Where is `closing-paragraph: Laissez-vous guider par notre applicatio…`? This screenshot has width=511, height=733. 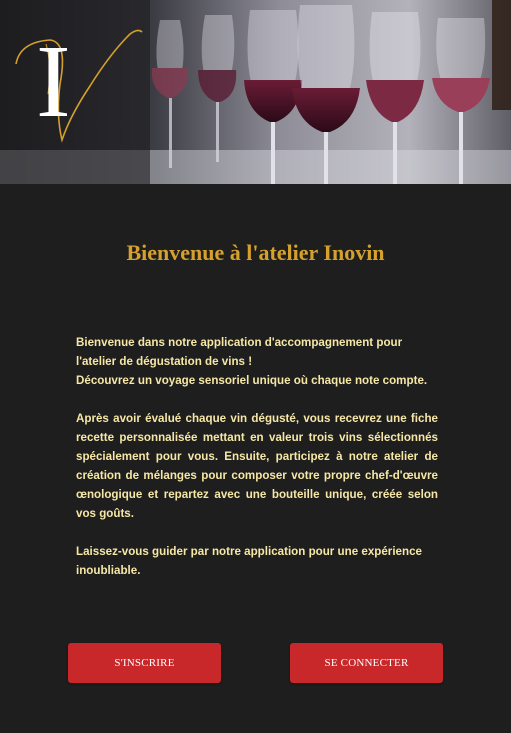
closing-paragraph: Laissez-vous guider par notre applicatio… is located at coordinates (249, 561).